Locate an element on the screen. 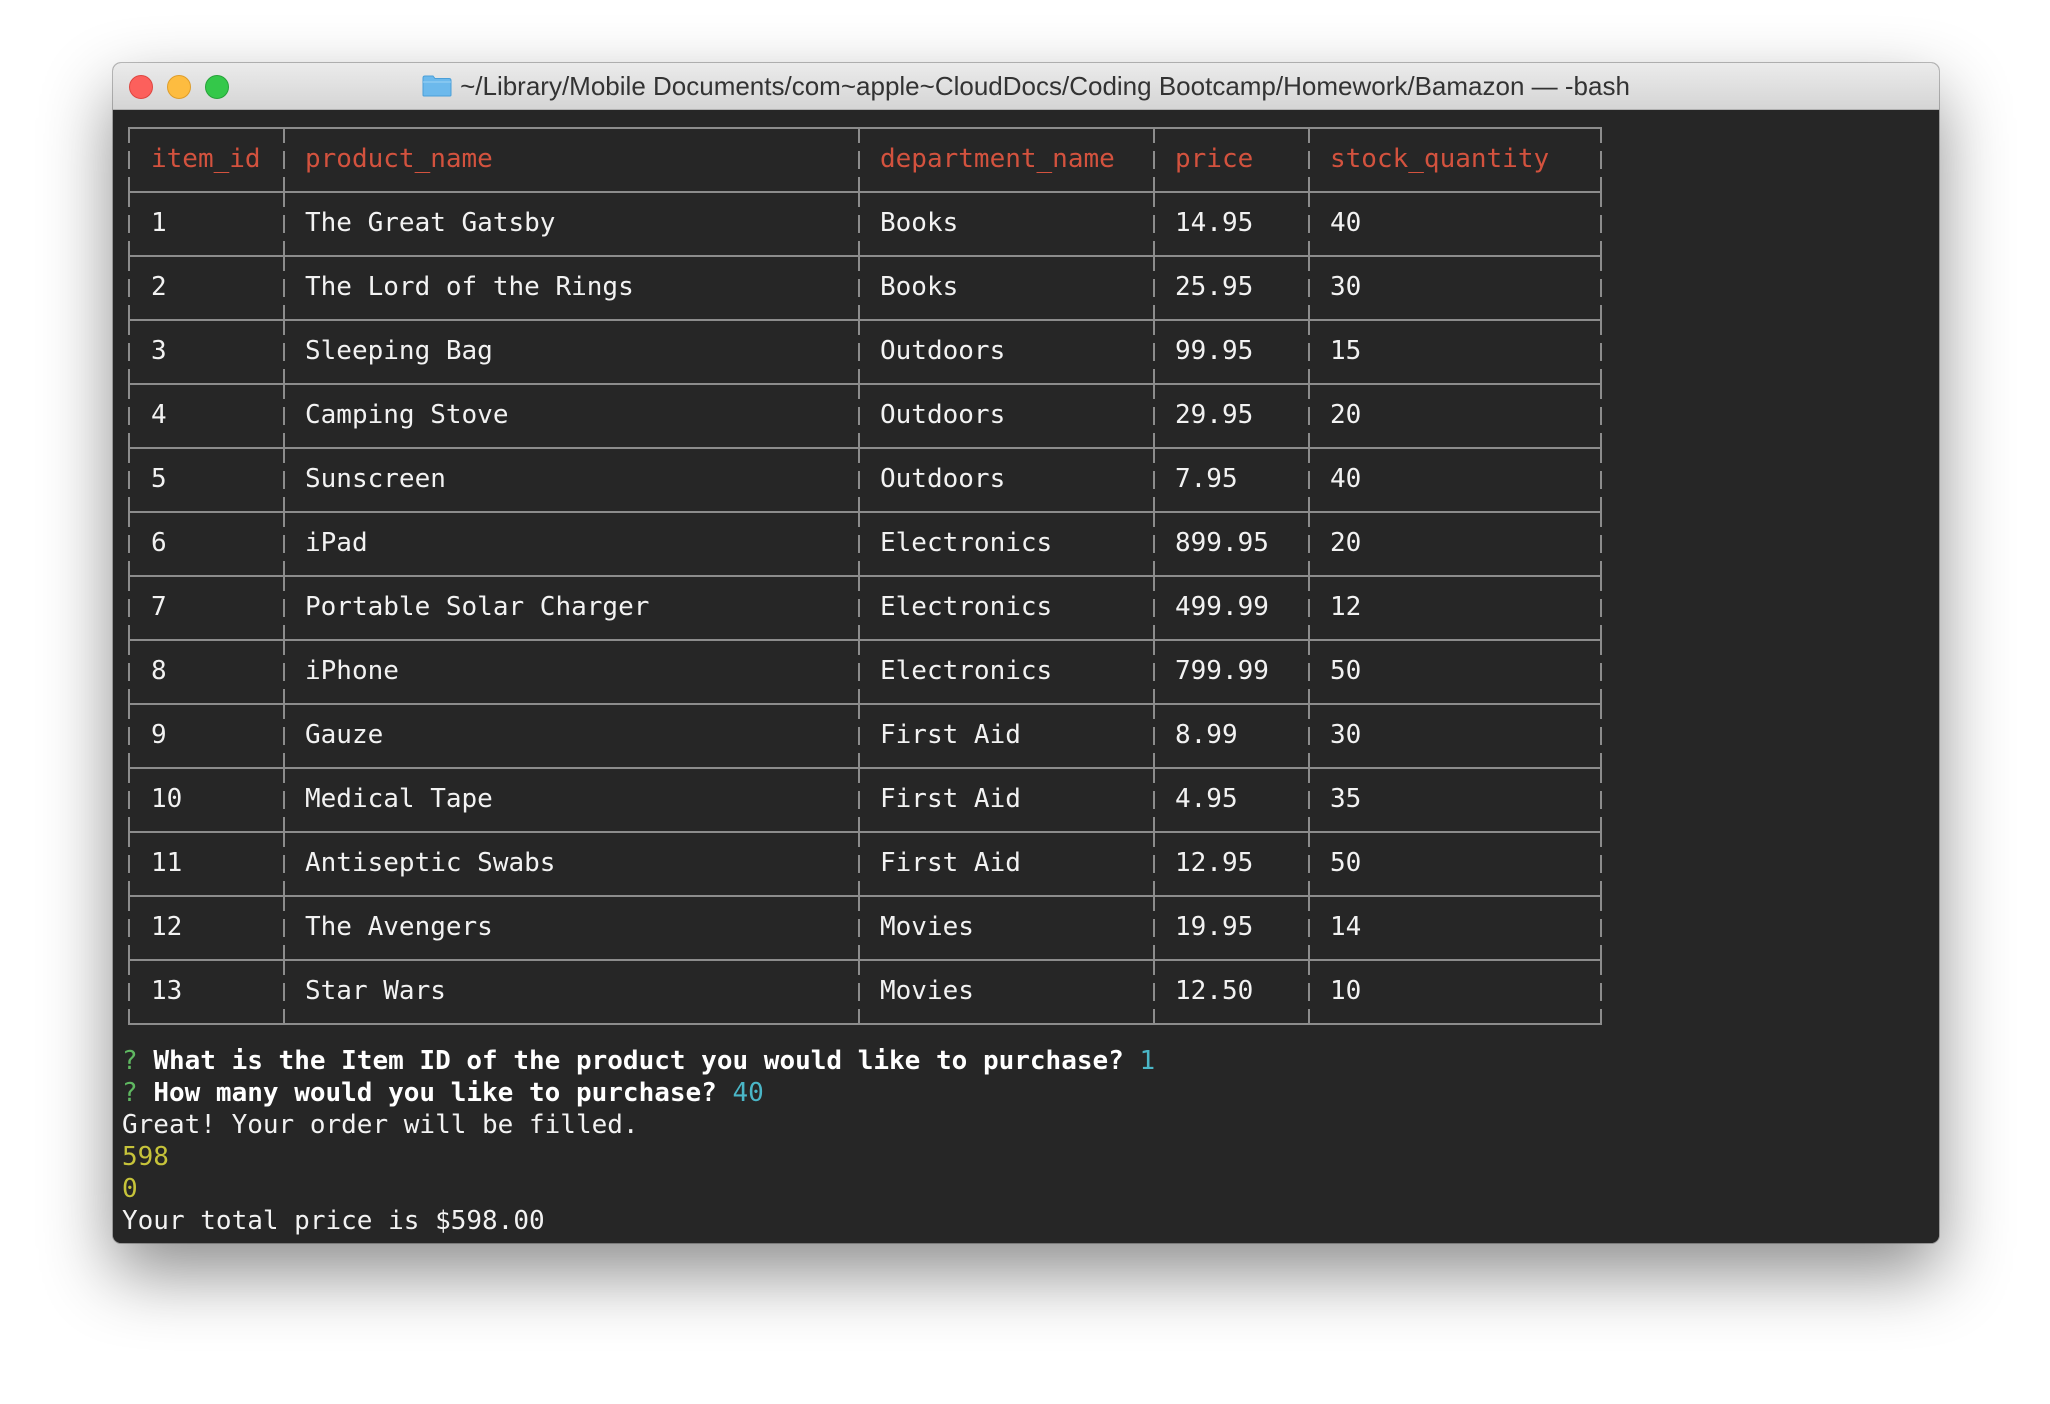 Image resolution: width=2050 pixels, height=1404 pixels. table-cell-price: 899.95 is located at coordinates (1222, 543).